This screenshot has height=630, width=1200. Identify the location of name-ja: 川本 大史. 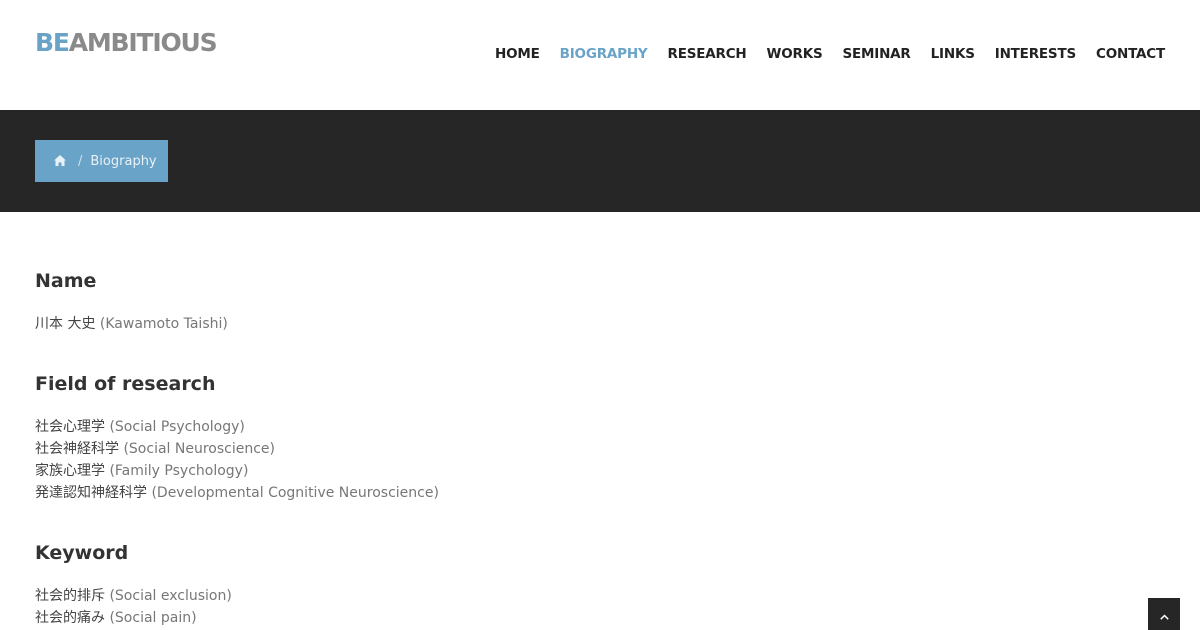
(65, 324).